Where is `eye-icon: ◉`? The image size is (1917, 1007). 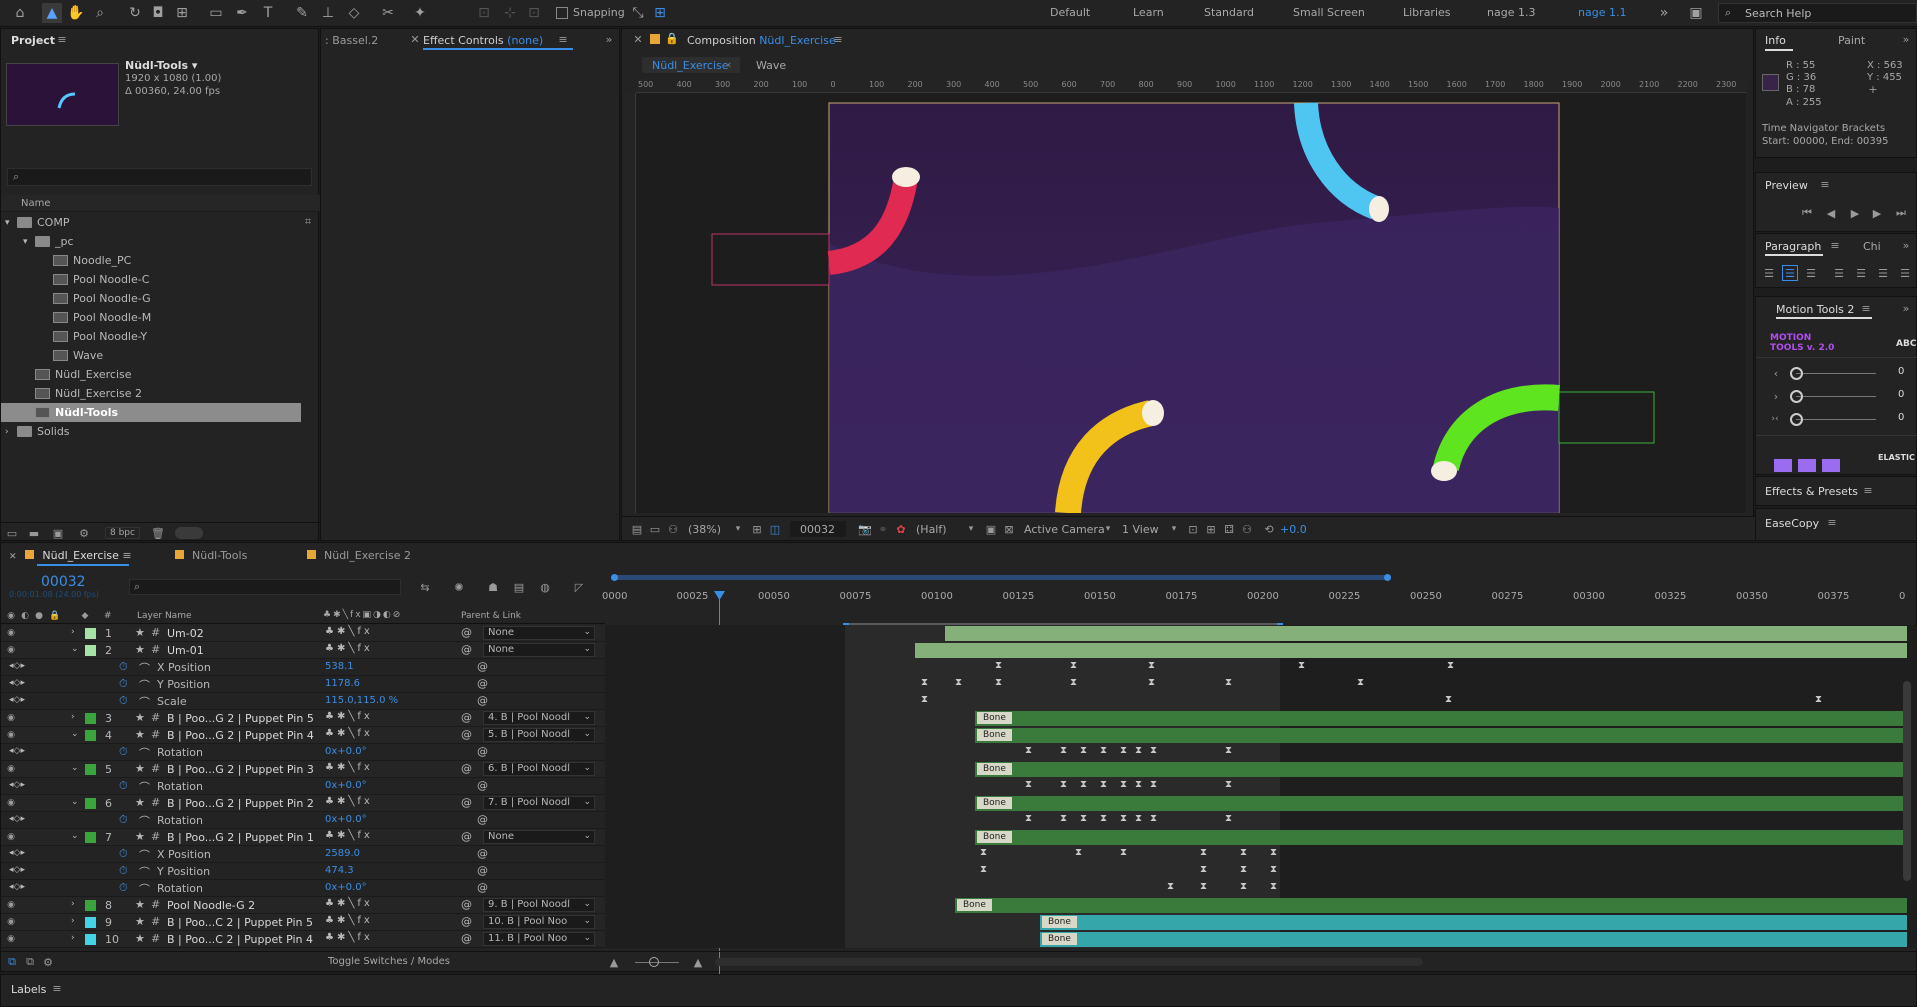
eye-icon: ◉ is located at coordinates (11, 939).